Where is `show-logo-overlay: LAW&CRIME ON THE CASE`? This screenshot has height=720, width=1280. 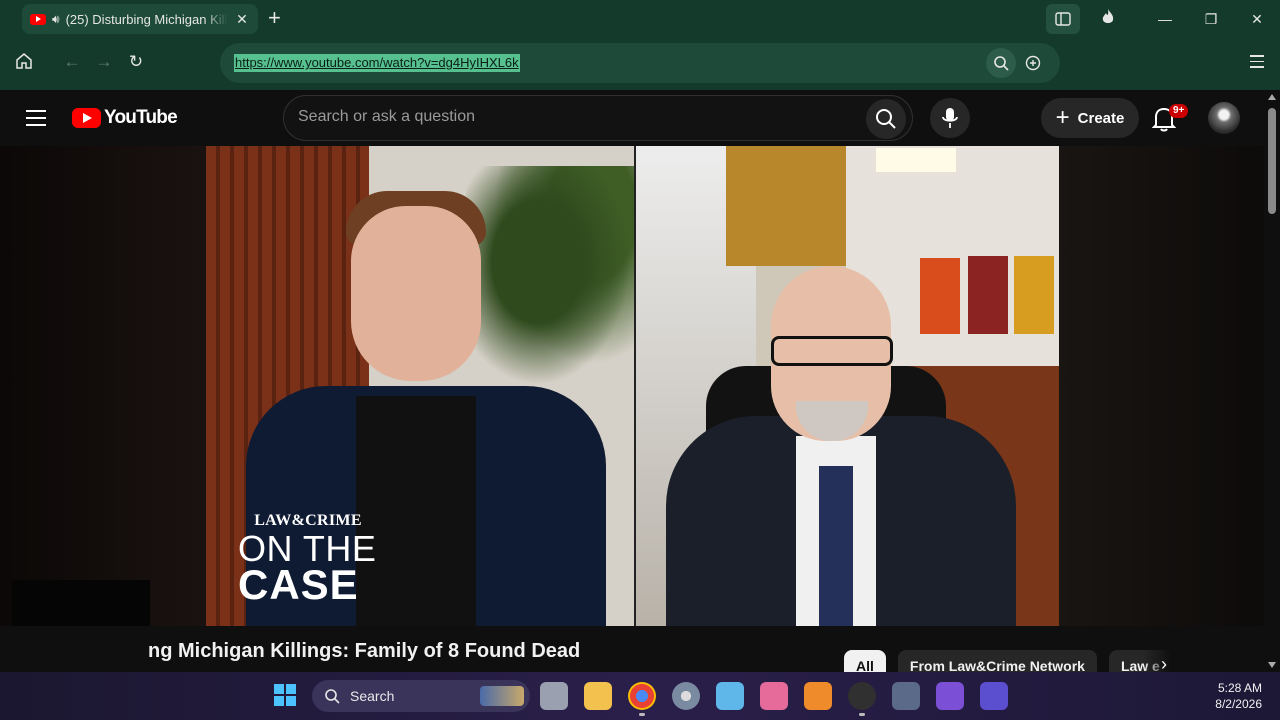
show-logo-overlay: LAW&CRIME ON THE CASE is located at coordinates (308, 560).